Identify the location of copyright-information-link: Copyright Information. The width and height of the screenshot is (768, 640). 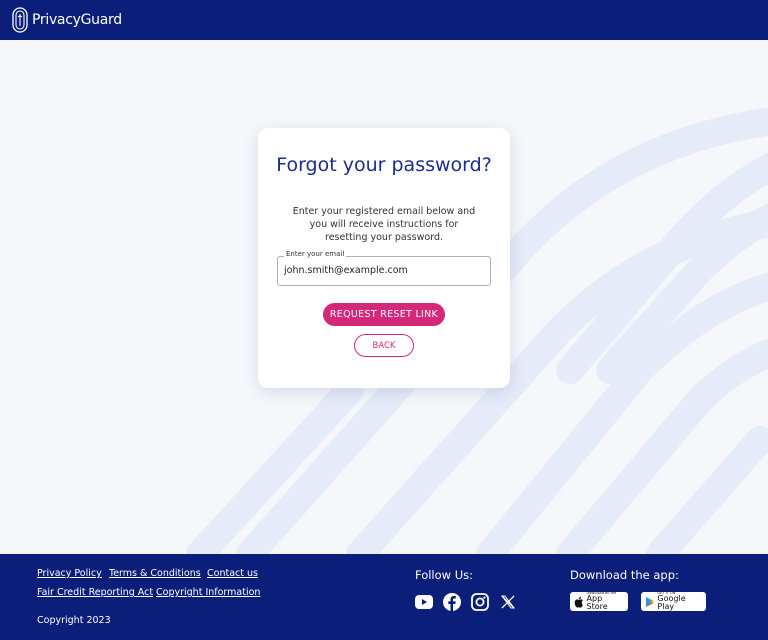
(208, 592).